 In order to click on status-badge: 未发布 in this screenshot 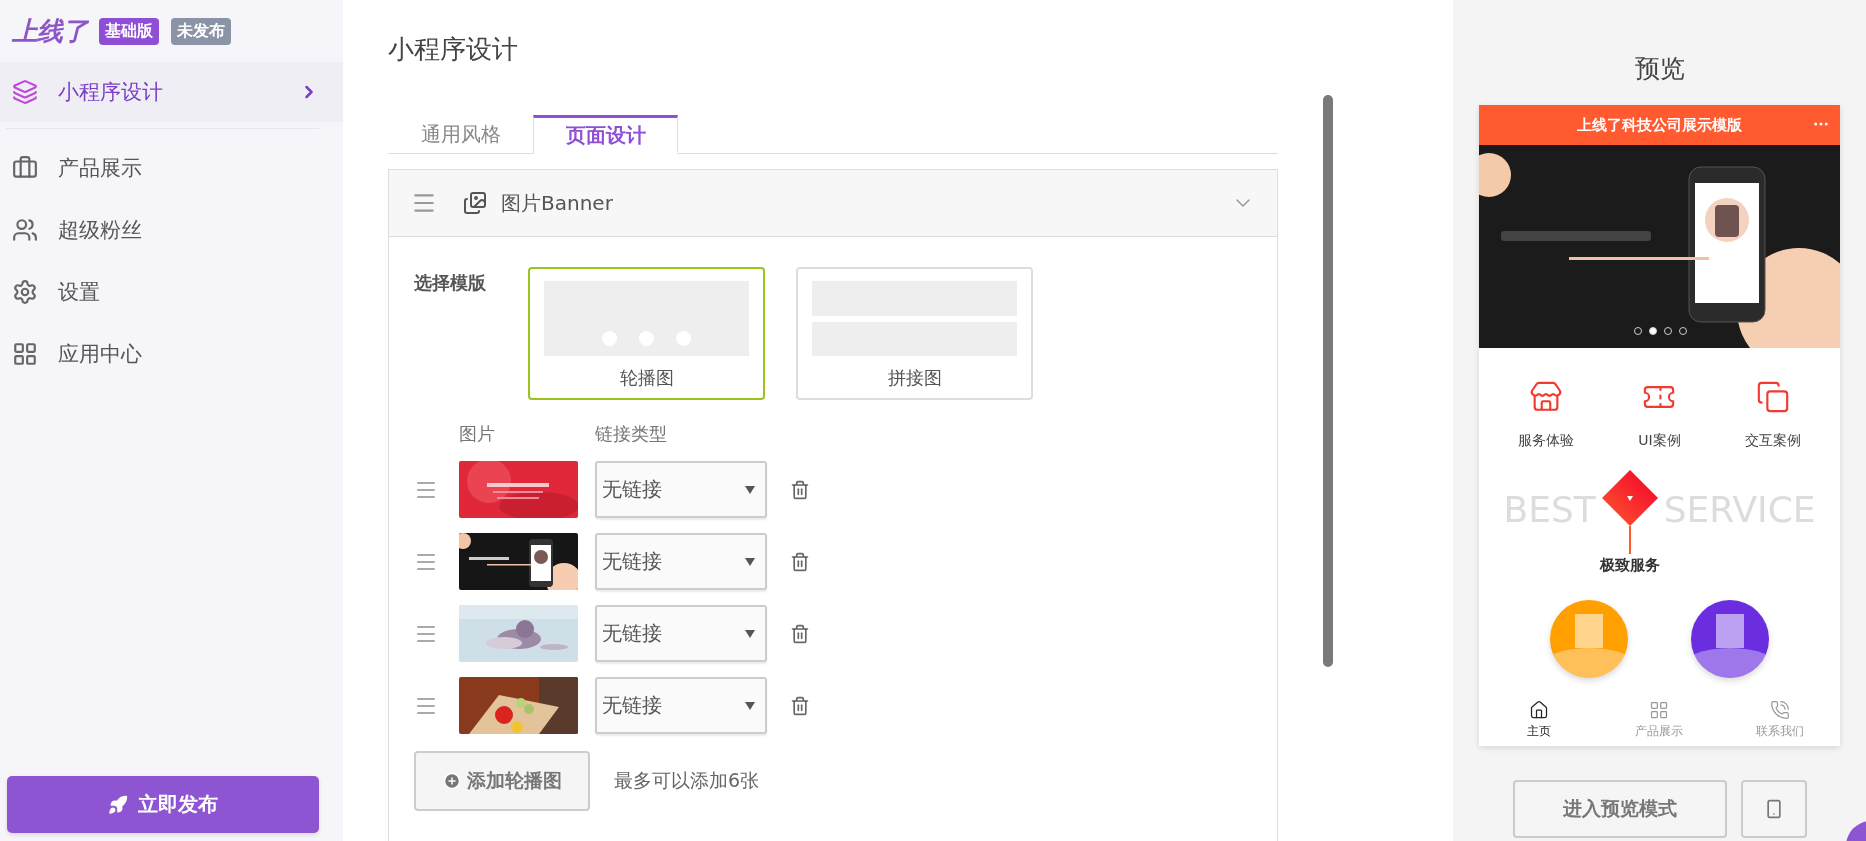, I will do `click(201, 31)`.